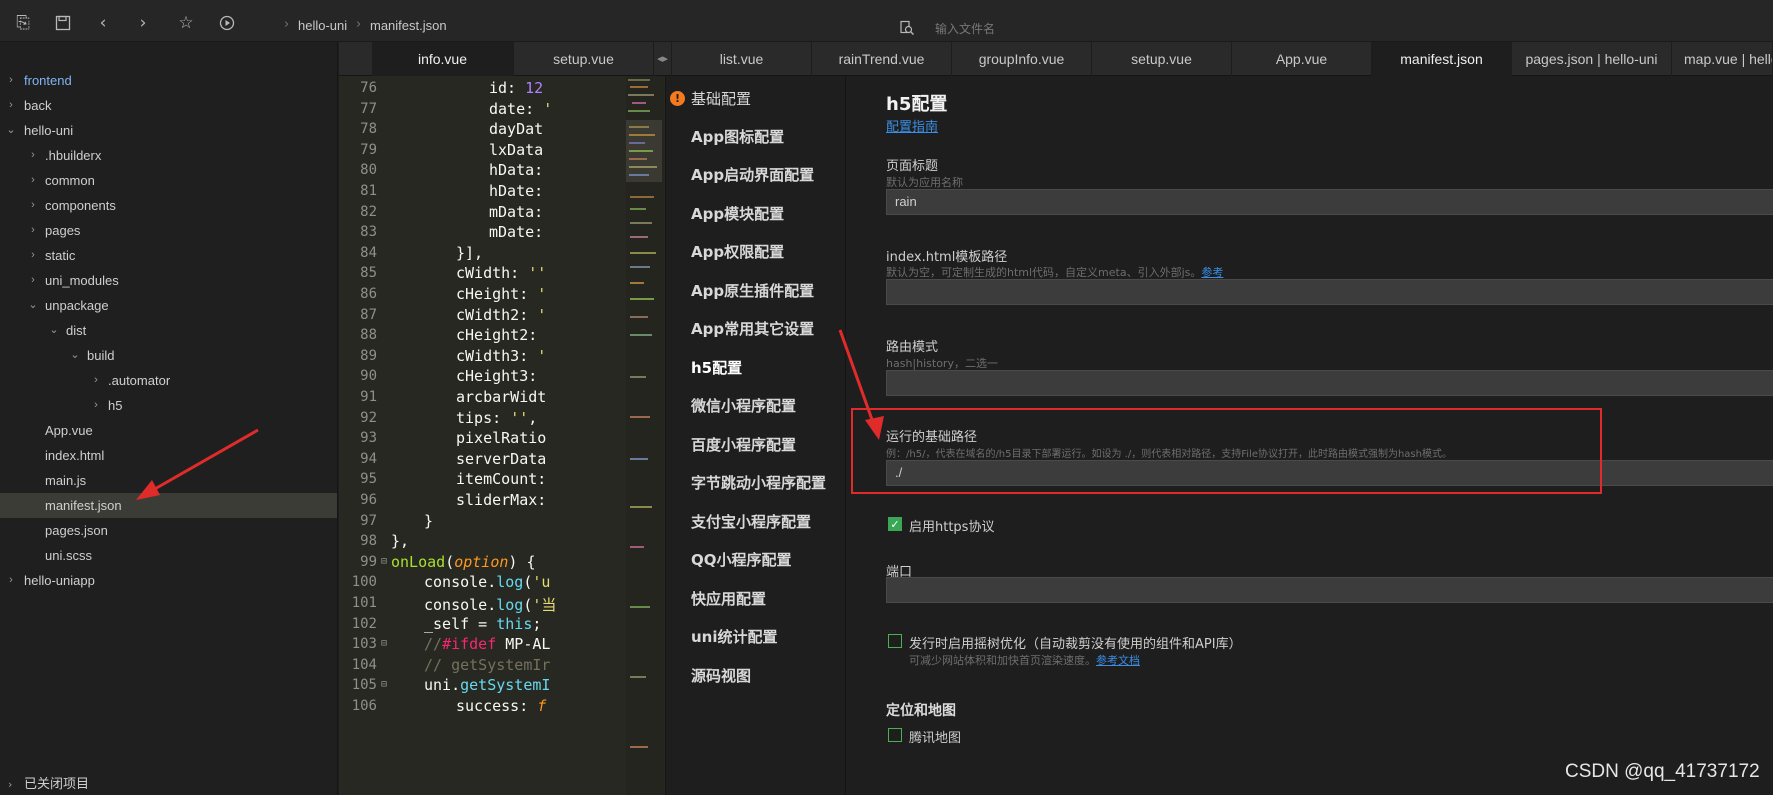 The height and width of the screenshot is (795, 1773). Describe the element at coordinates (83, 505) in the screenshot. I see `tree-item-label: manifest.json` at that location.